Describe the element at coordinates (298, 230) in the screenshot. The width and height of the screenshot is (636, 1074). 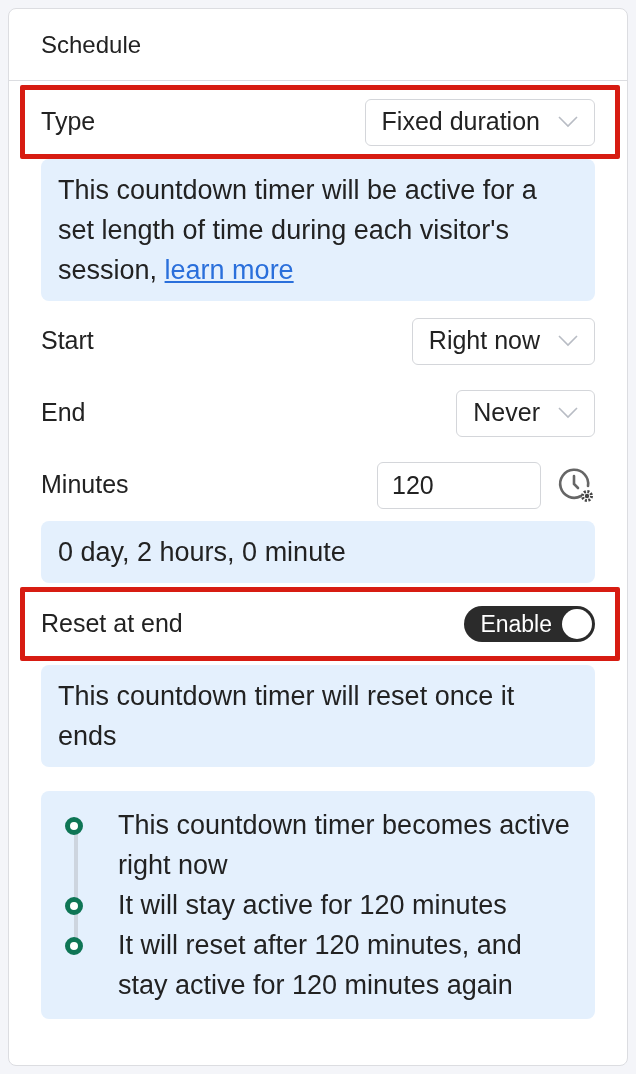
I see `info-text: This countdown timer will be active for a set length of time during each visitor's session, learn more` at that location.